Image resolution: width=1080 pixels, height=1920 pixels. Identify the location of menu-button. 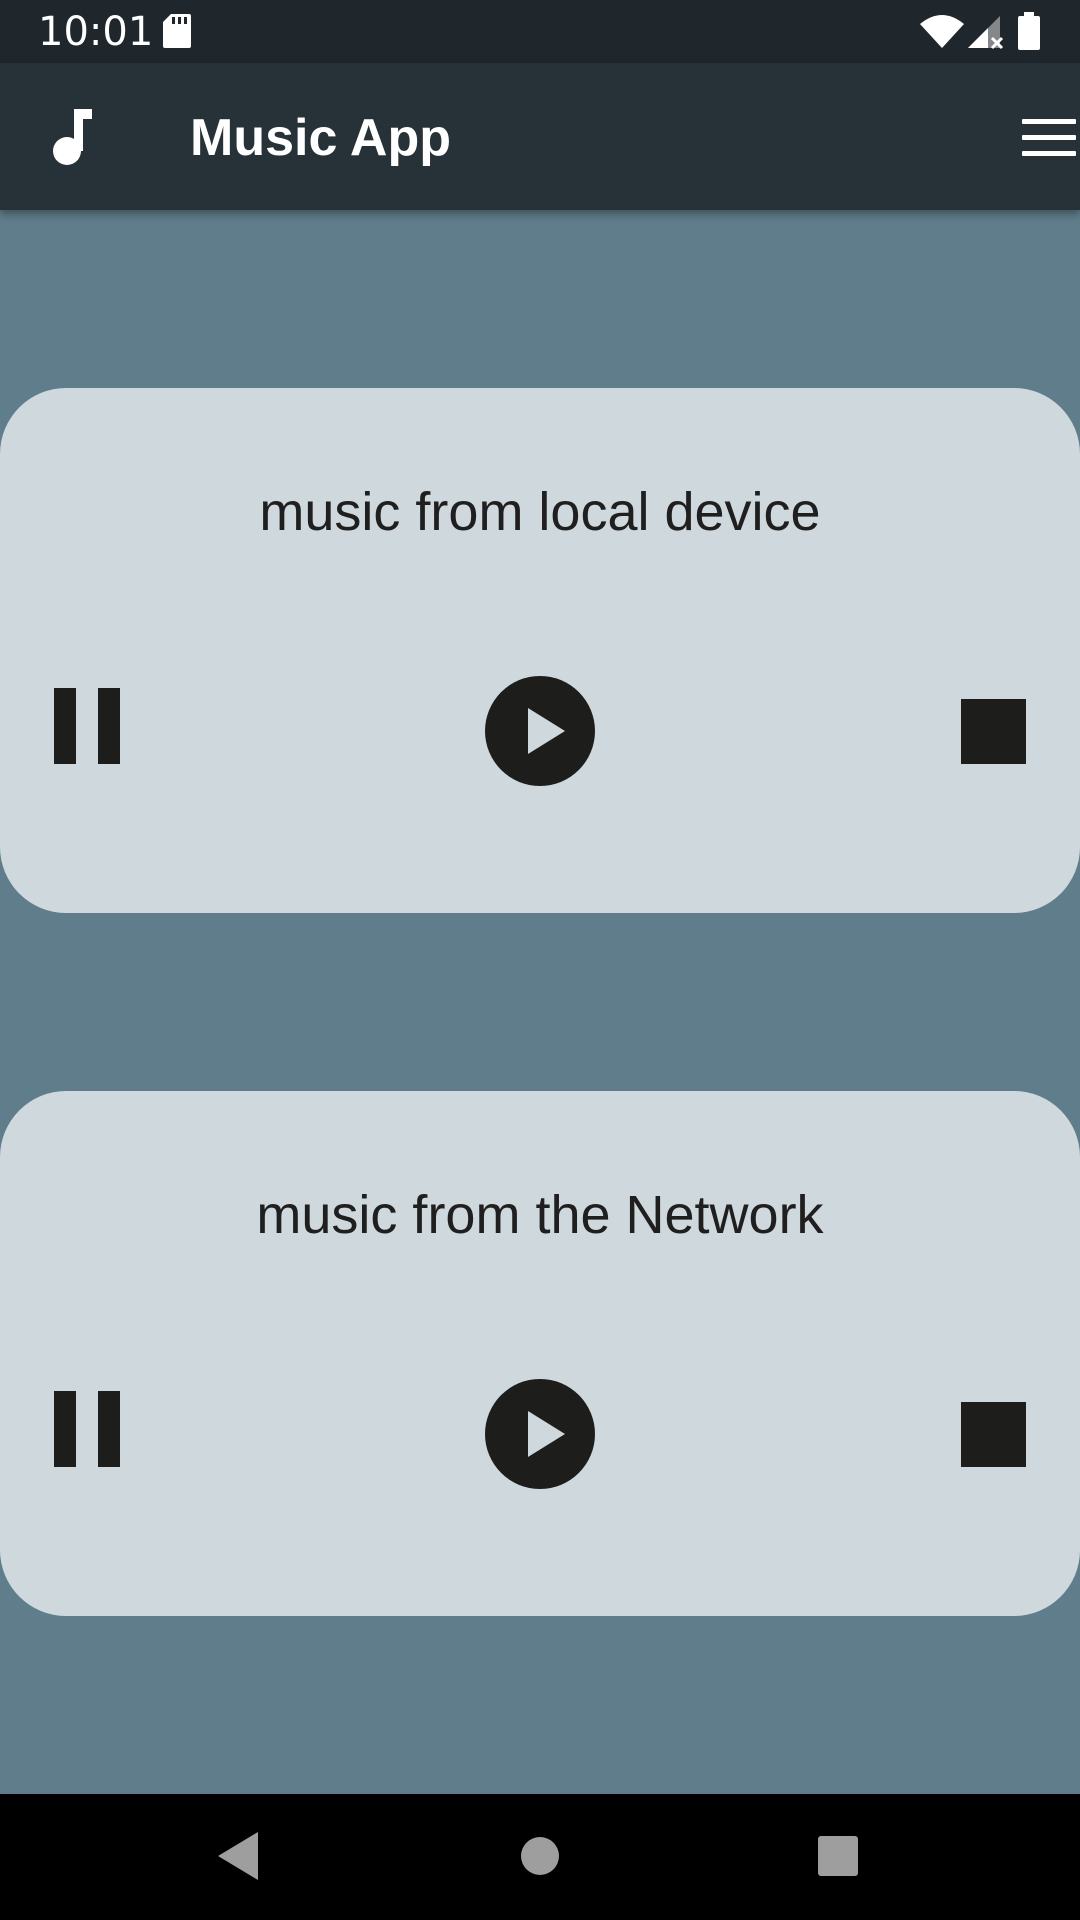
(1045, 138).